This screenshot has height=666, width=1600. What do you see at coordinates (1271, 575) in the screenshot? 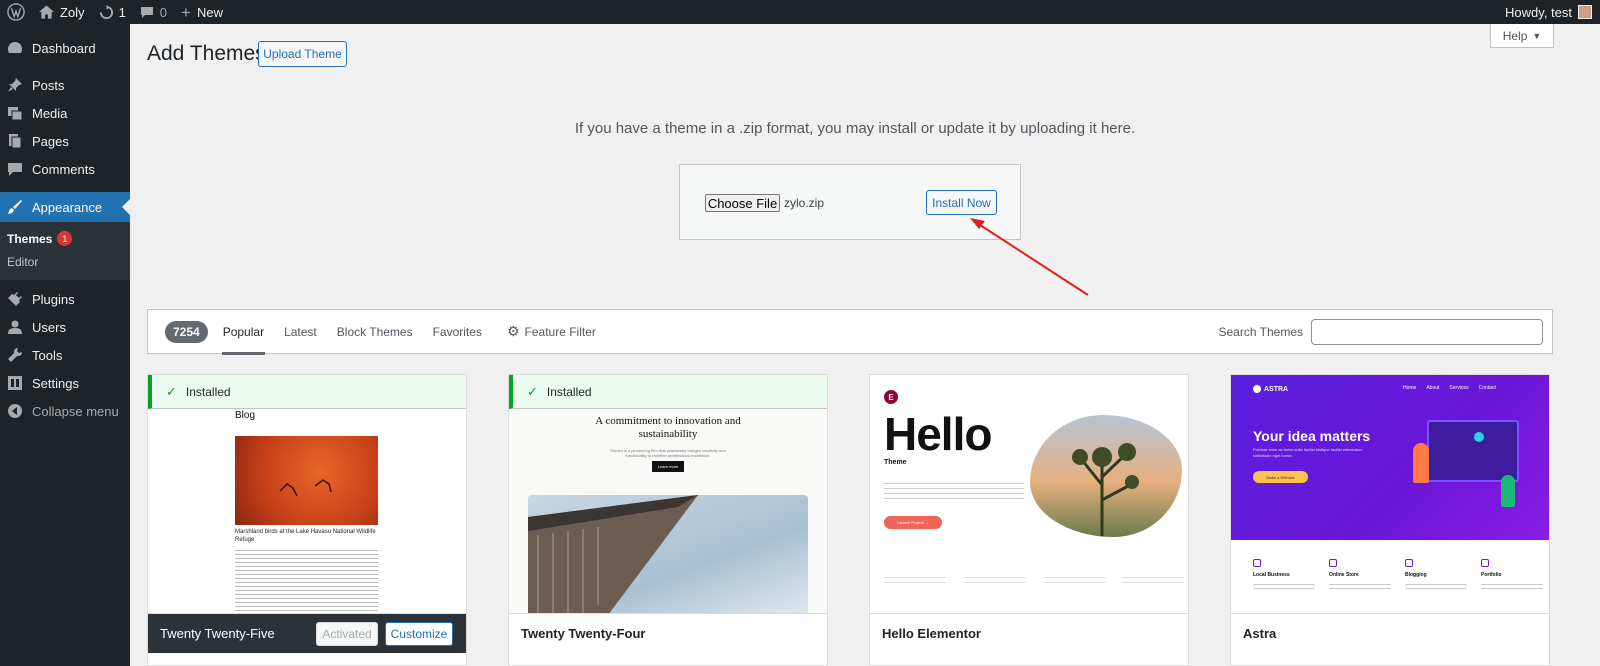
I see `astra-feature-label: Local Business` at bounding box center [1271, 575].